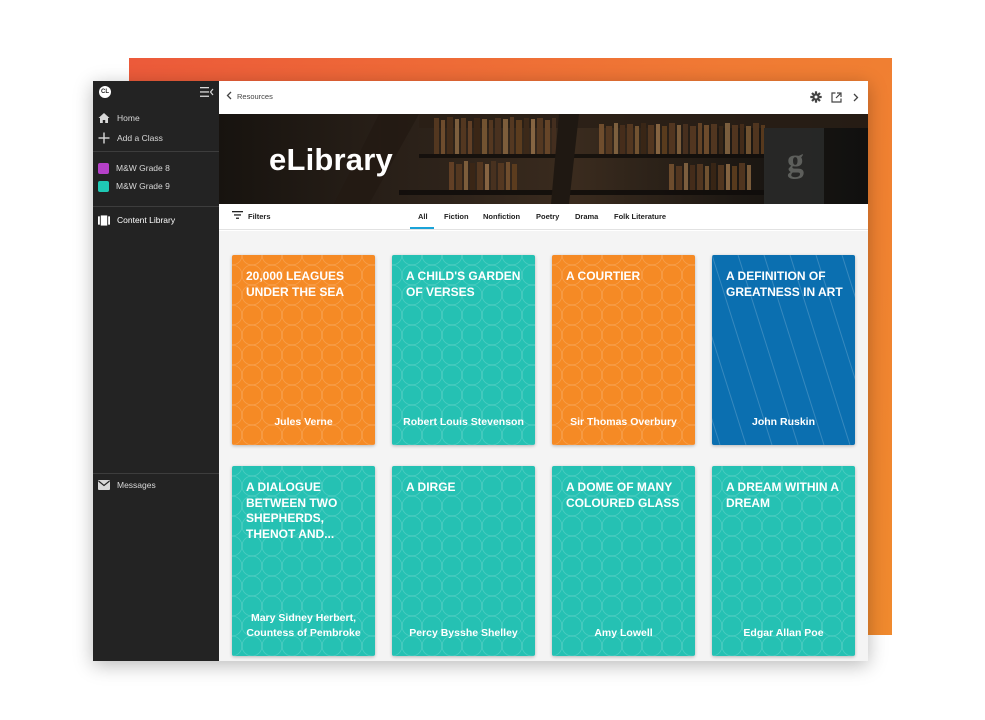 The width and height of the screenshot is (985, 720). What do you see at coordinates (603, 276) in the screenshot?
I see `book-title: A Courtier` at bounding box center [603, 276].